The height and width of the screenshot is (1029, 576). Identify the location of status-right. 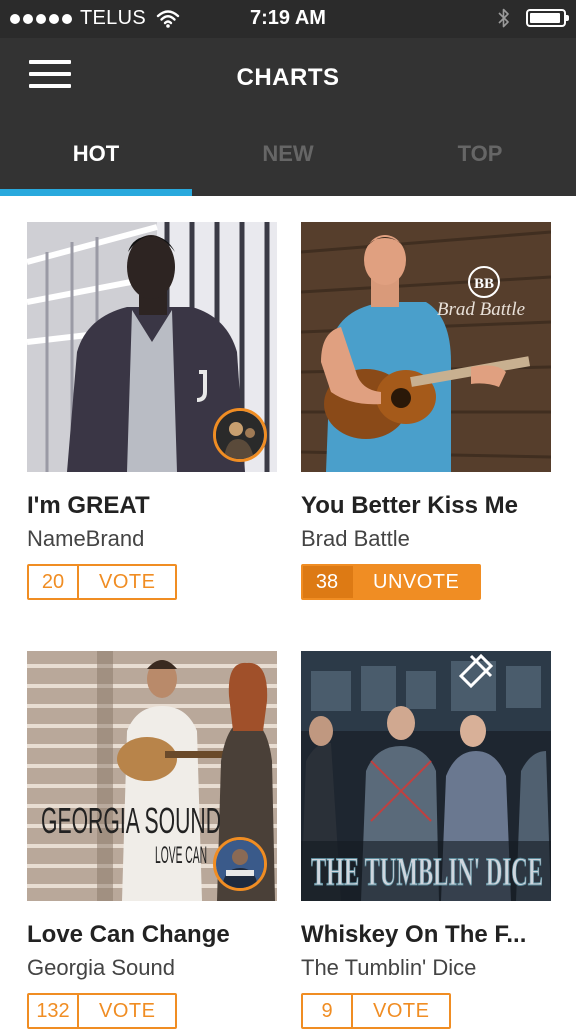
(532, 18).